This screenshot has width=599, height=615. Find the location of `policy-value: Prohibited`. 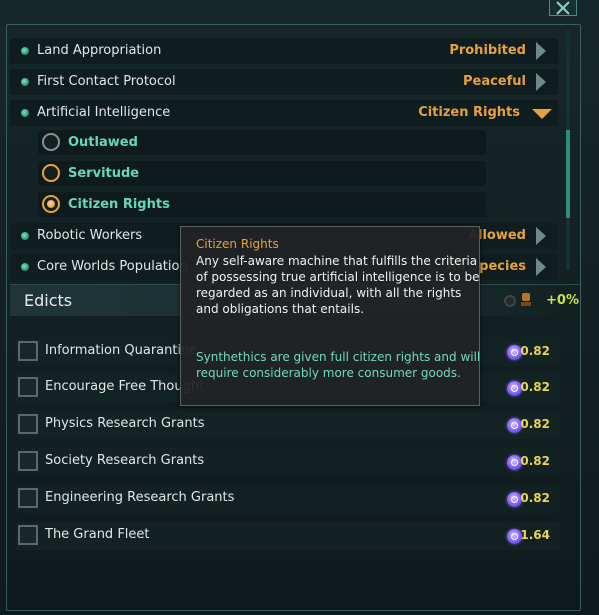

policy-value: Prohibited is located at coordinates (487, 50).